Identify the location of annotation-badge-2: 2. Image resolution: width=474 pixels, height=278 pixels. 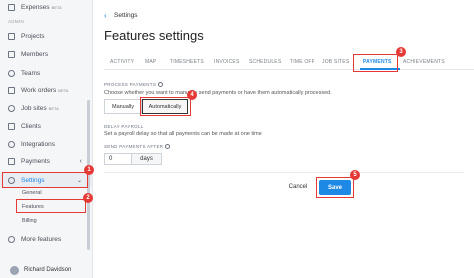
(88, 198).